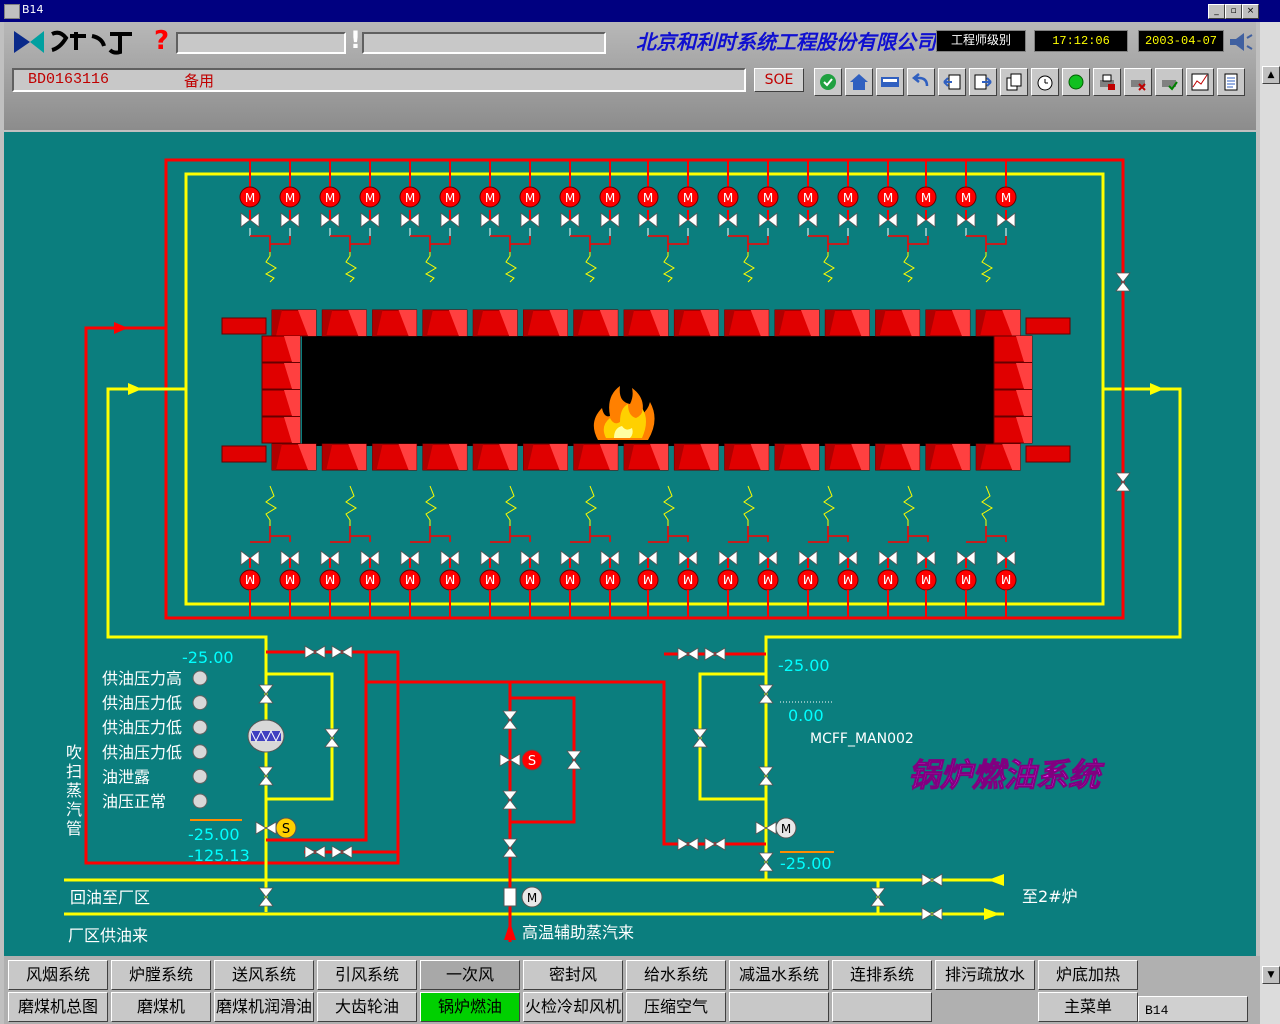 The image size is (1280, 1024). I want to click on toolbar, so click(1032, 82).